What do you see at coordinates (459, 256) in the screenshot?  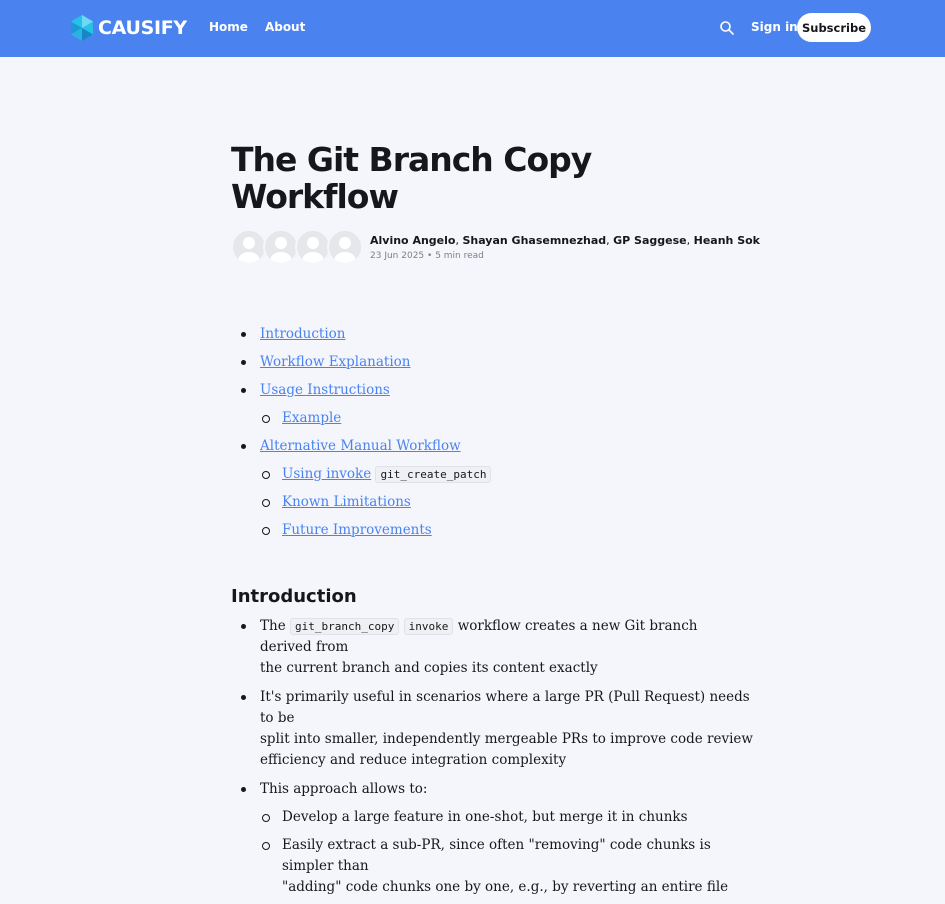 I see `read-time: 5 min read` at bounding box center [459, 256].